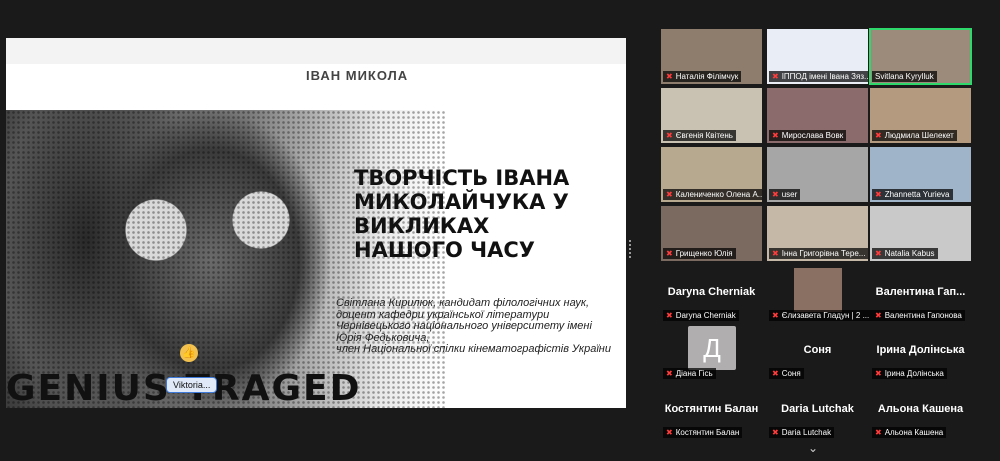 This screenshot has height=461, width=1000. What do you see at coordinates (701, 315) in the screenshot?
I see `participant-name-bar: ✖ Daryna Cherniak` at bounding box center [701, 315].